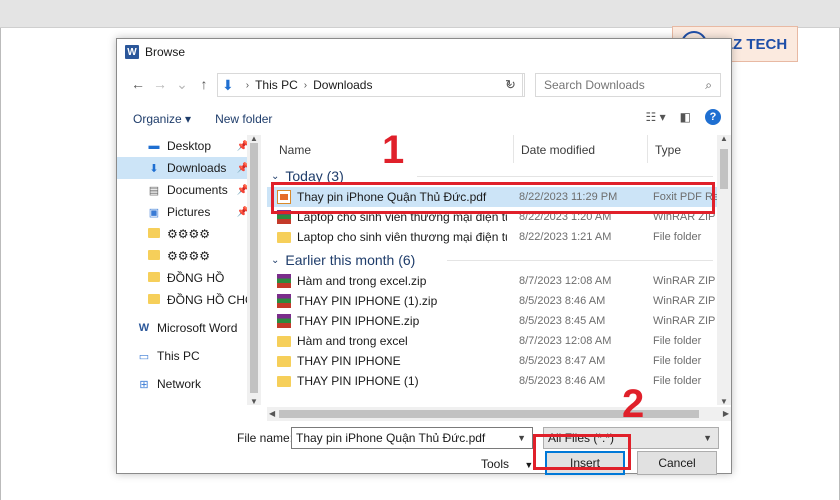 This screenshot has height=500, width=840. I want to click on sidebar-item-this-pc: ▭ This PC, so click(187, 356).